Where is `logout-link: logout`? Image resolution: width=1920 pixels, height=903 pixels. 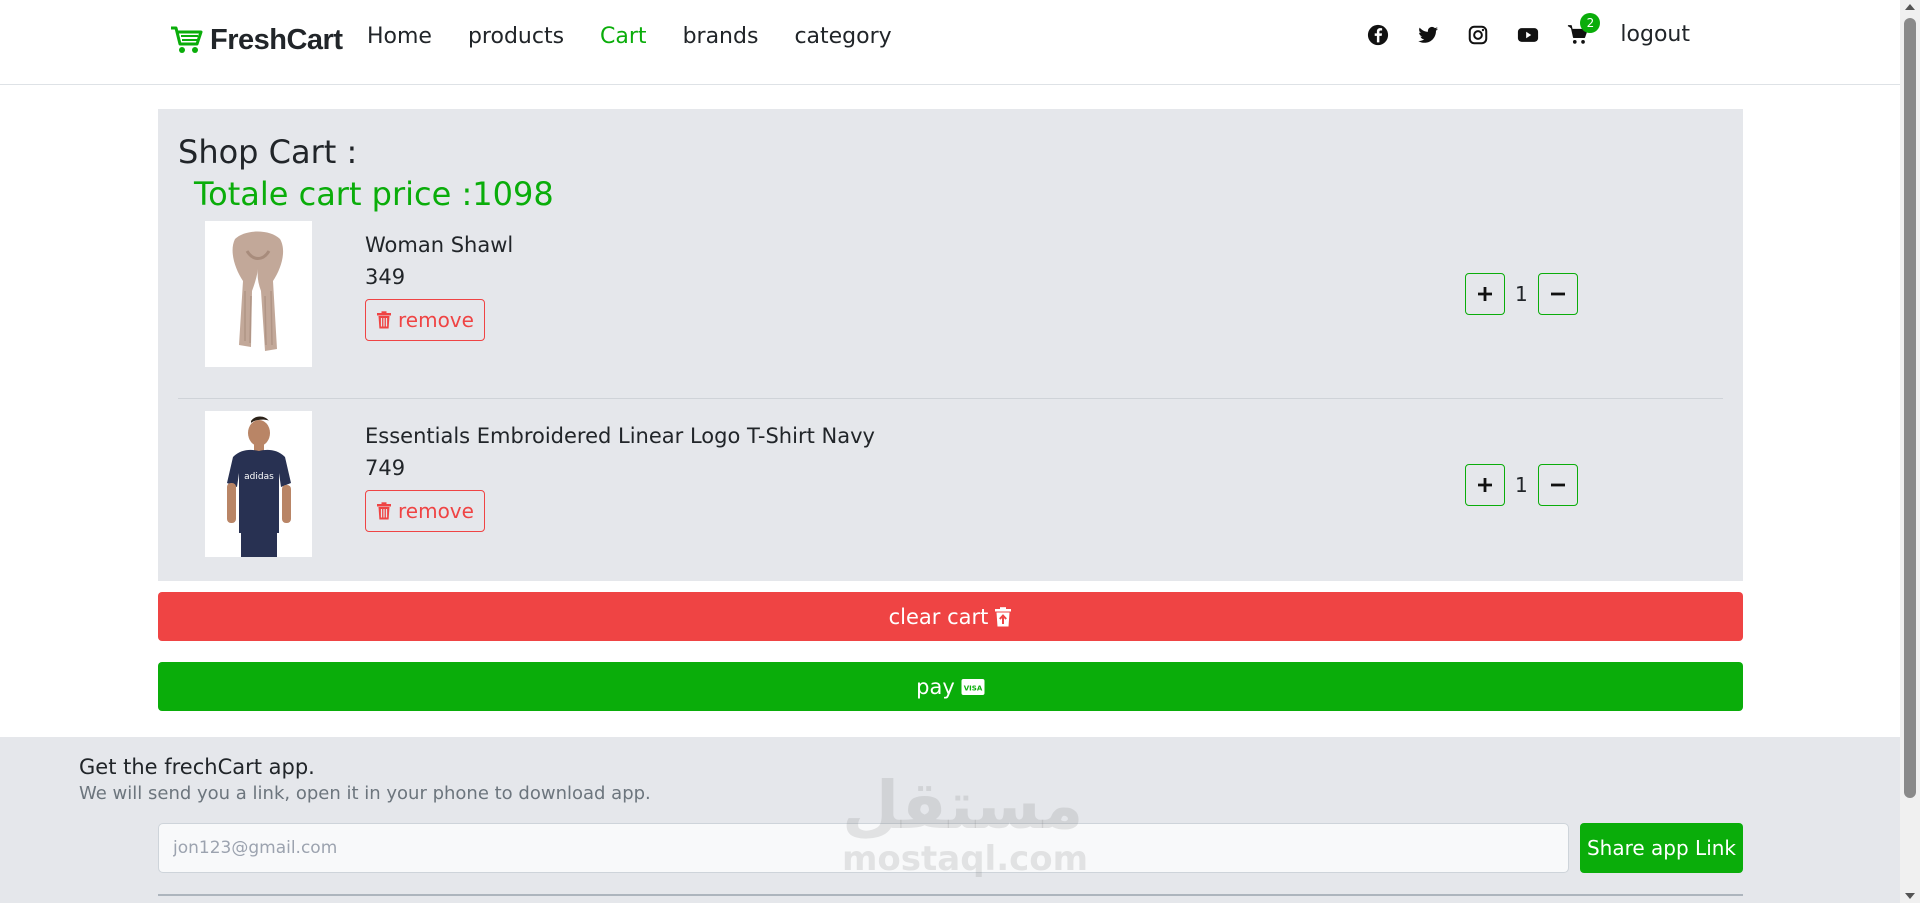 logout-link: logout is located at coordinates (1655, 34).